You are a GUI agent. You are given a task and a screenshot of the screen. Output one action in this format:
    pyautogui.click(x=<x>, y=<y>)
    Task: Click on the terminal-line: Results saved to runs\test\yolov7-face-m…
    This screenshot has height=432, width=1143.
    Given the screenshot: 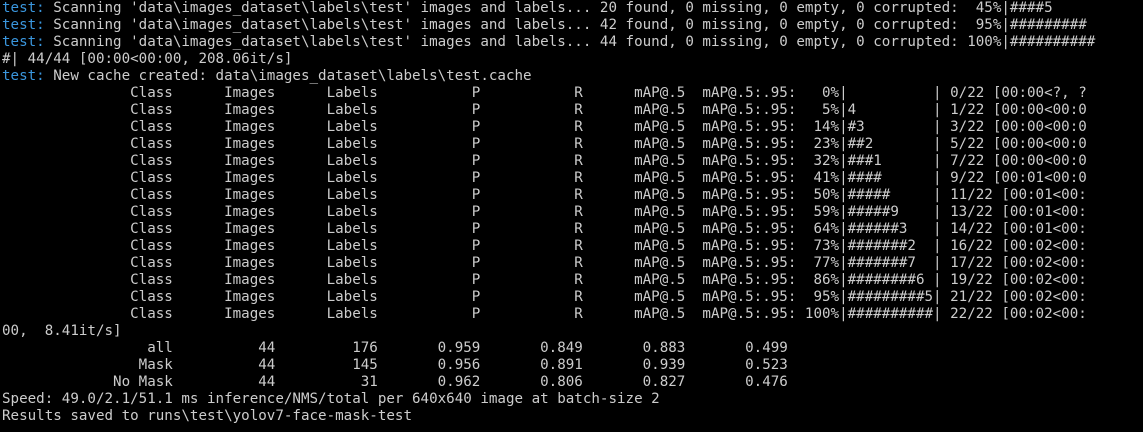 What is the action you would take?
    pyautogui.click(x=572, y=416)
    